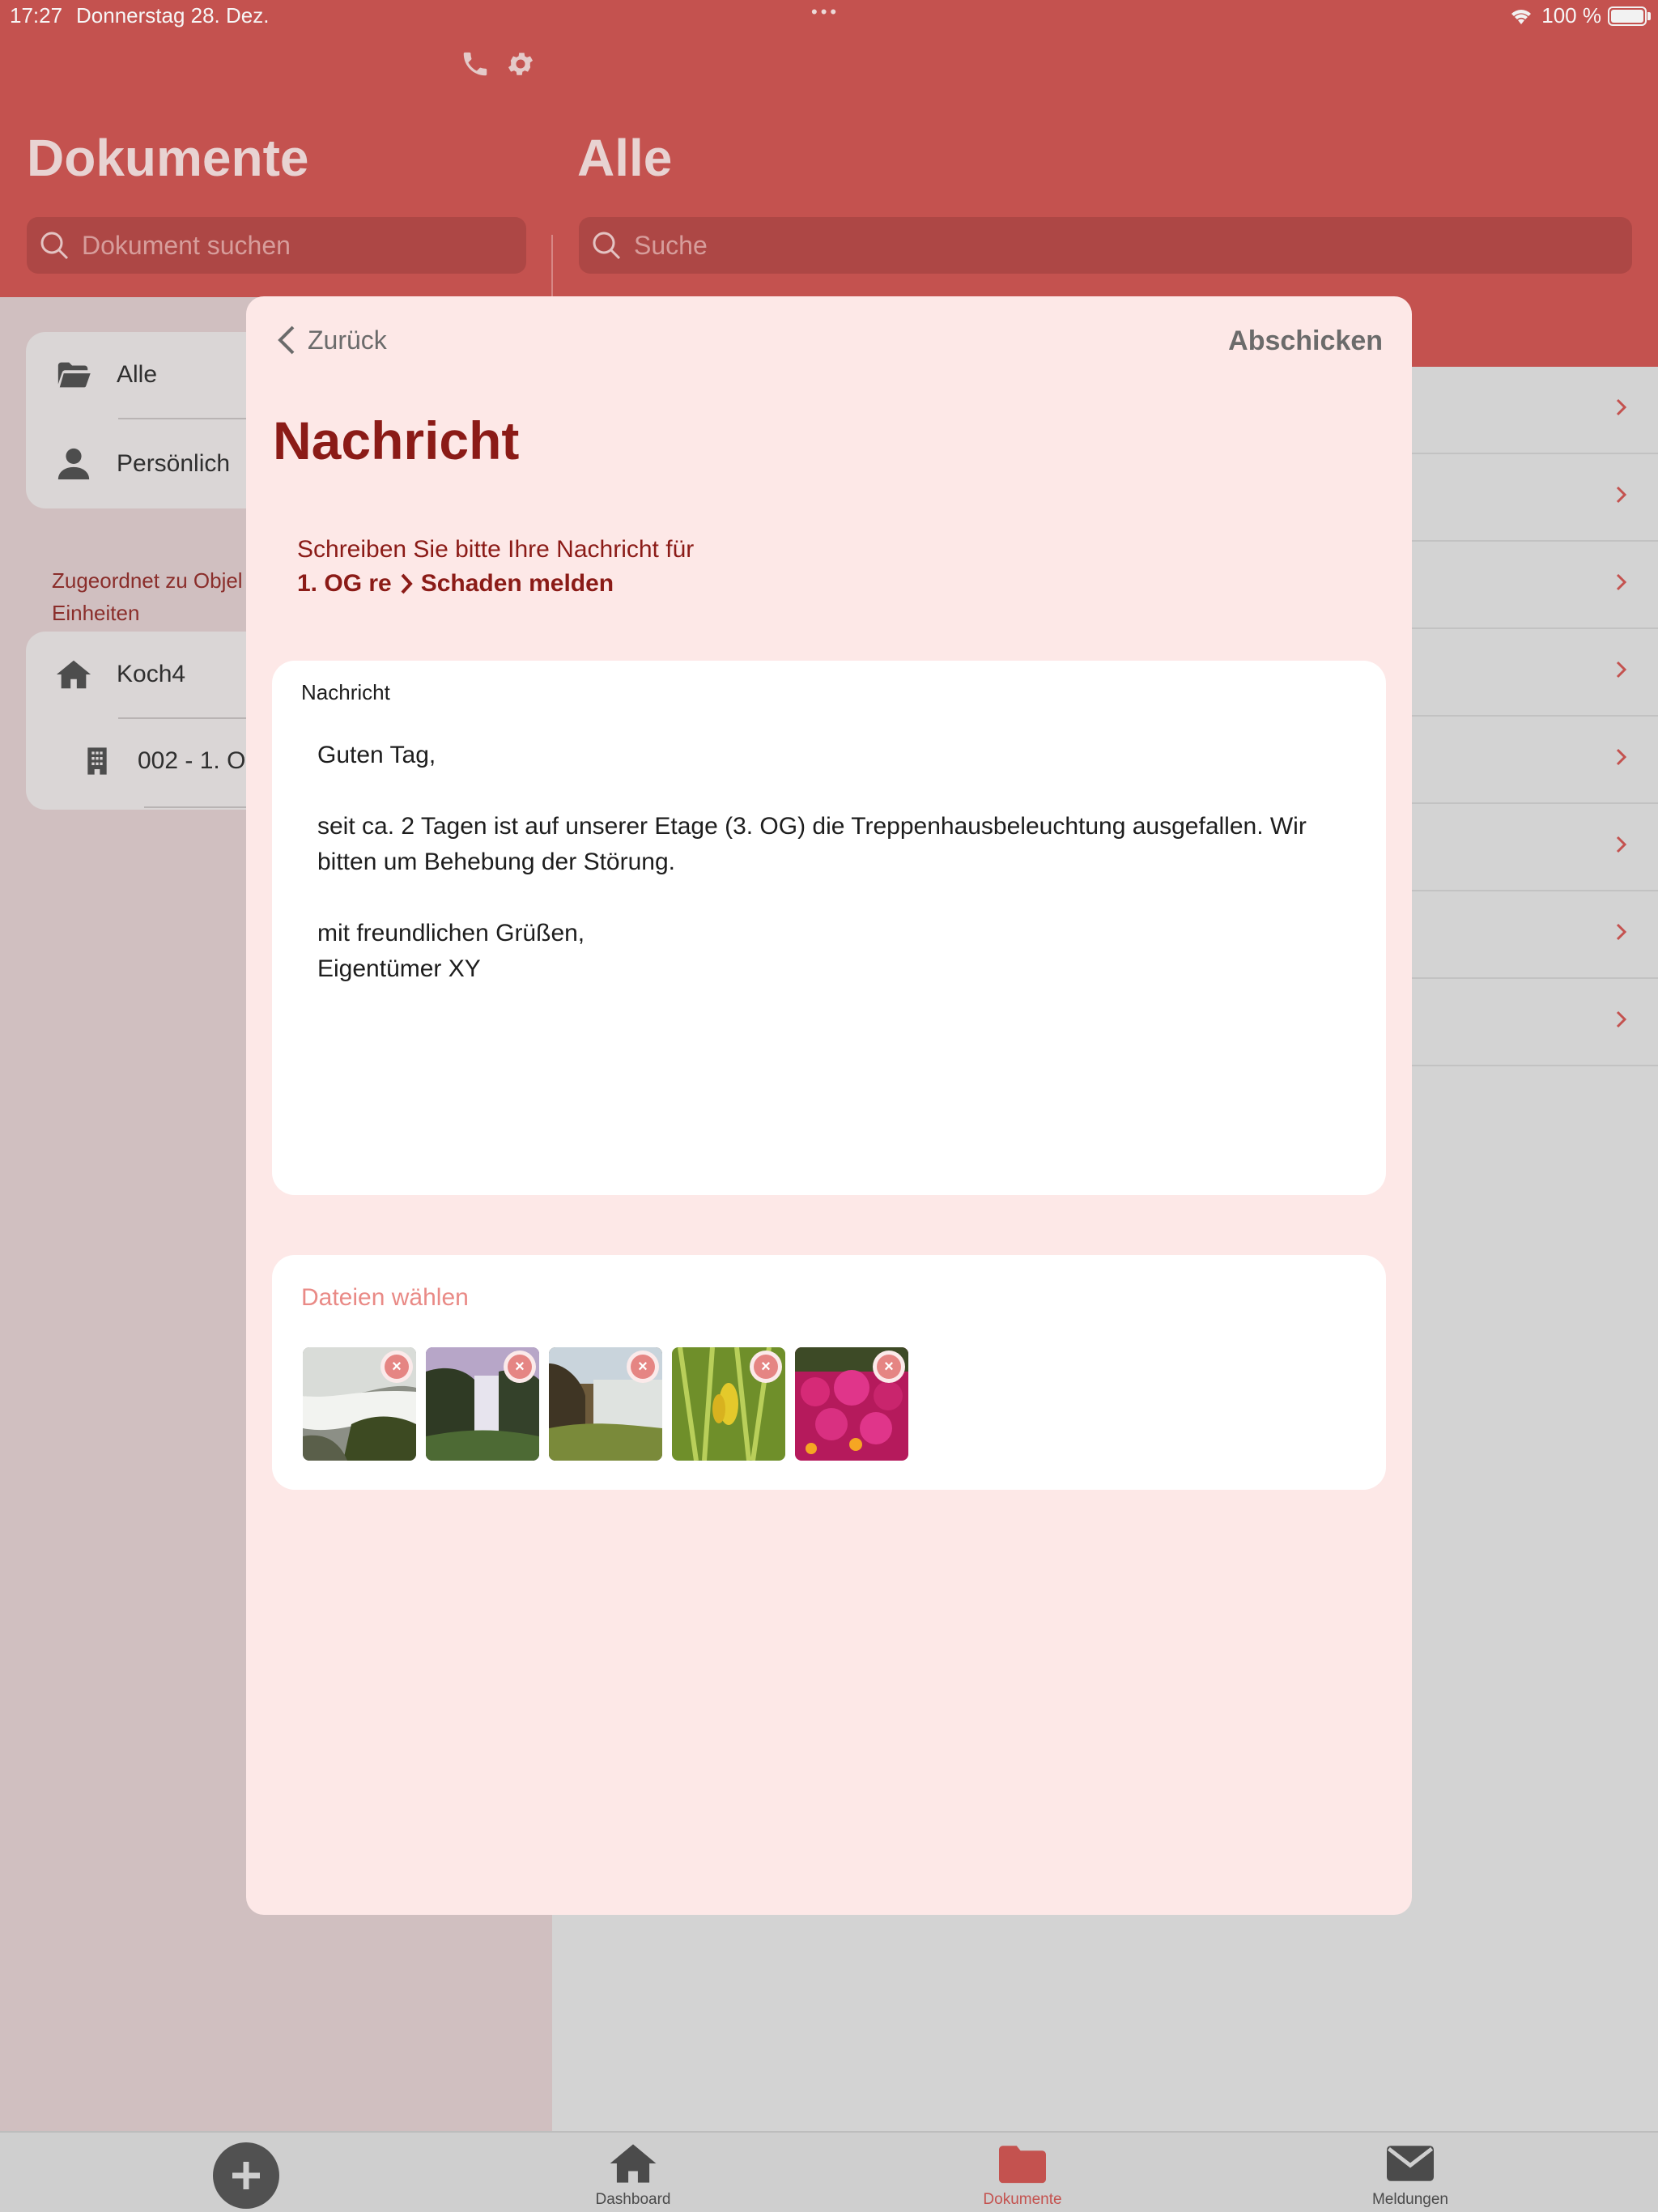 This screenshot has width=1658, height=2212. What do you see at coordinates (1627, 16) in the screenshot?
I see `battery-icon` at bounding box center [1627, 16].